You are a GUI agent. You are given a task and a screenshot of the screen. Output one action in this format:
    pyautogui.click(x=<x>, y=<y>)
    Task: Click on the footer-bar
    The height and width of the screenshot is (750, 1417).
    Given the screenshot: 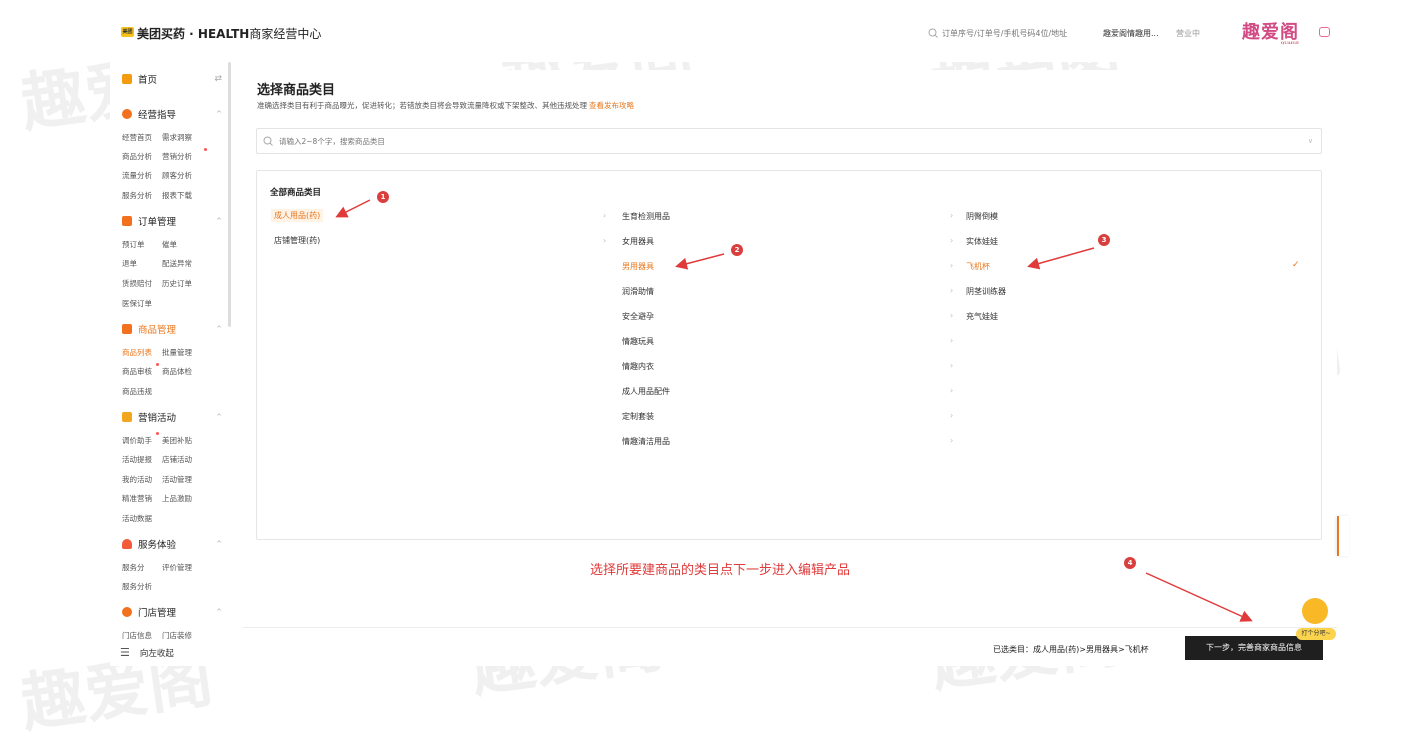 What is the action you would take?
    pyautogui.click(x=790, y=646)
    